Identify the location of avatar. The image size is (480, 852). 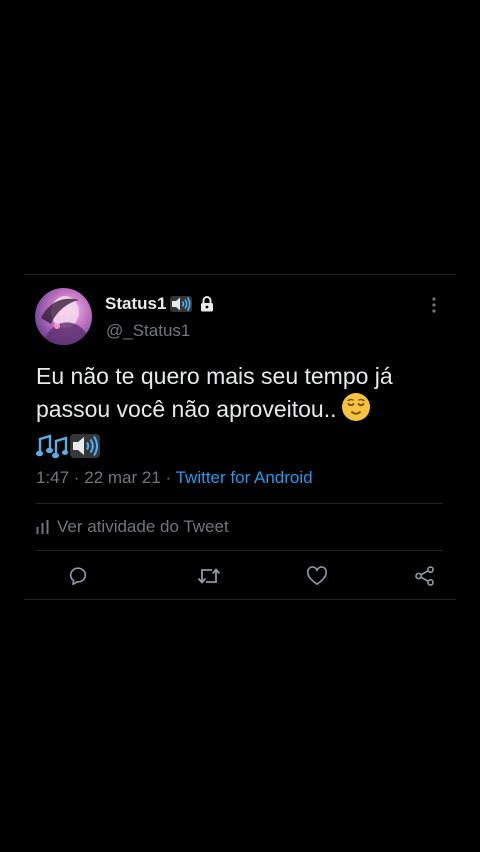
(63, 316).